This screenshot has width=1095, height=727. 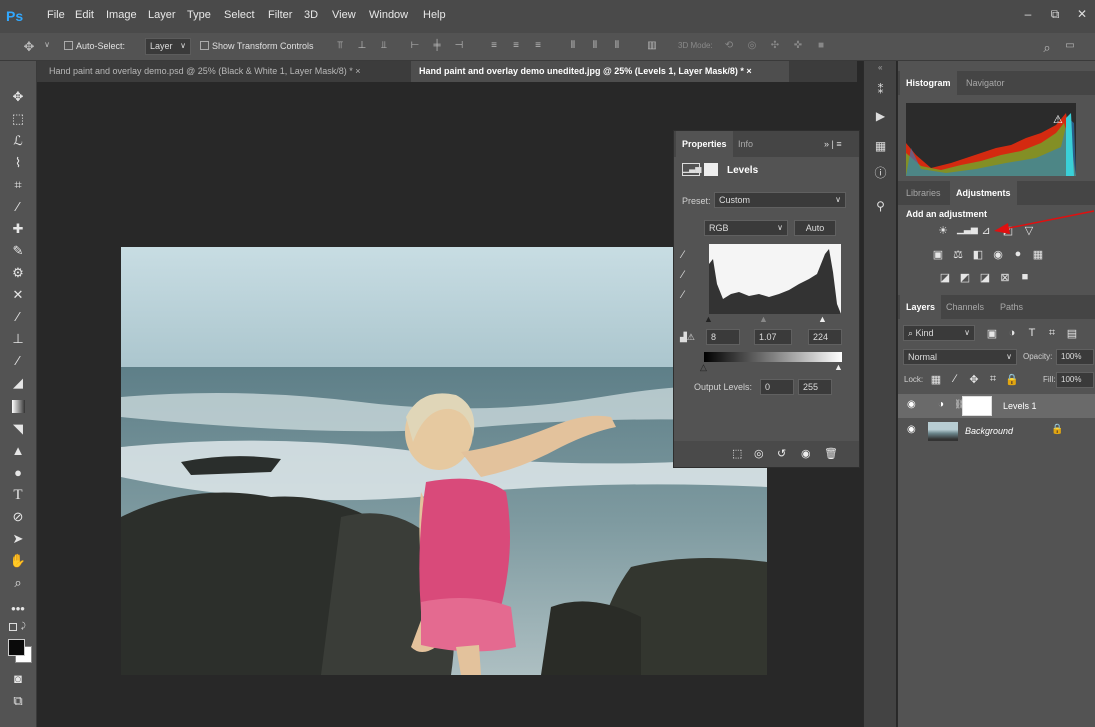 What do you see at coordinates (1055, 15) in the screenshot?
I see `restore-button: ⧉` at bounding box center [1055, 15].